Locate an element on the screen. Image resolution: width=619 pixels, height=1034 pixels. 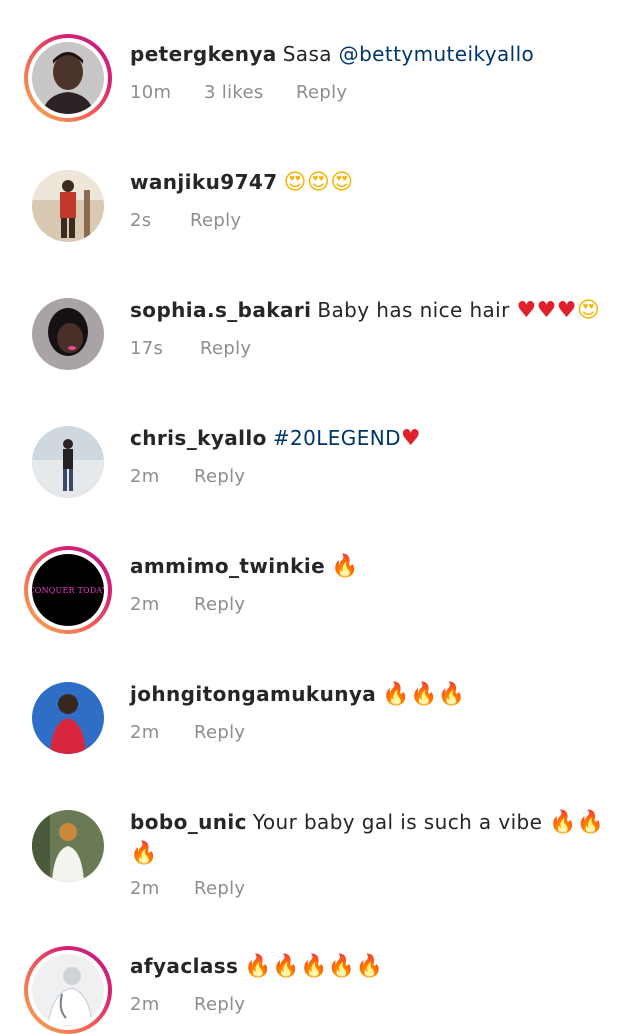
comment-text: petergkenya Sasa @bettymuteikyallo is located at coordinates (370, 54).